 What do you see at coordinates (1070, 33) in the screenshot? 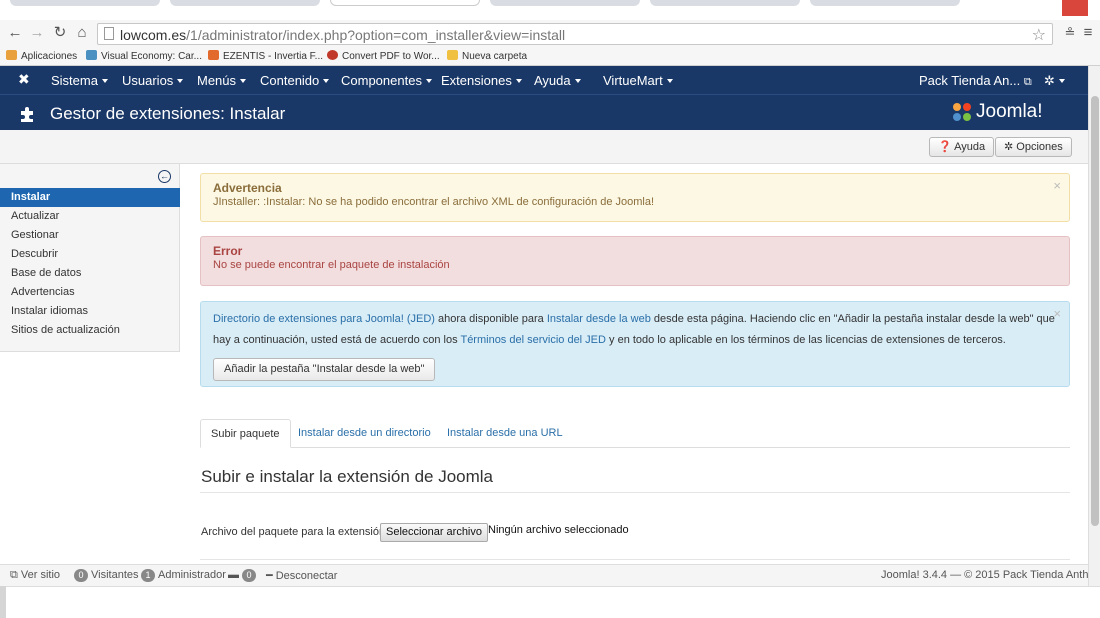
I see `extension-icon: ≗` at bounding box center [1070, 33].